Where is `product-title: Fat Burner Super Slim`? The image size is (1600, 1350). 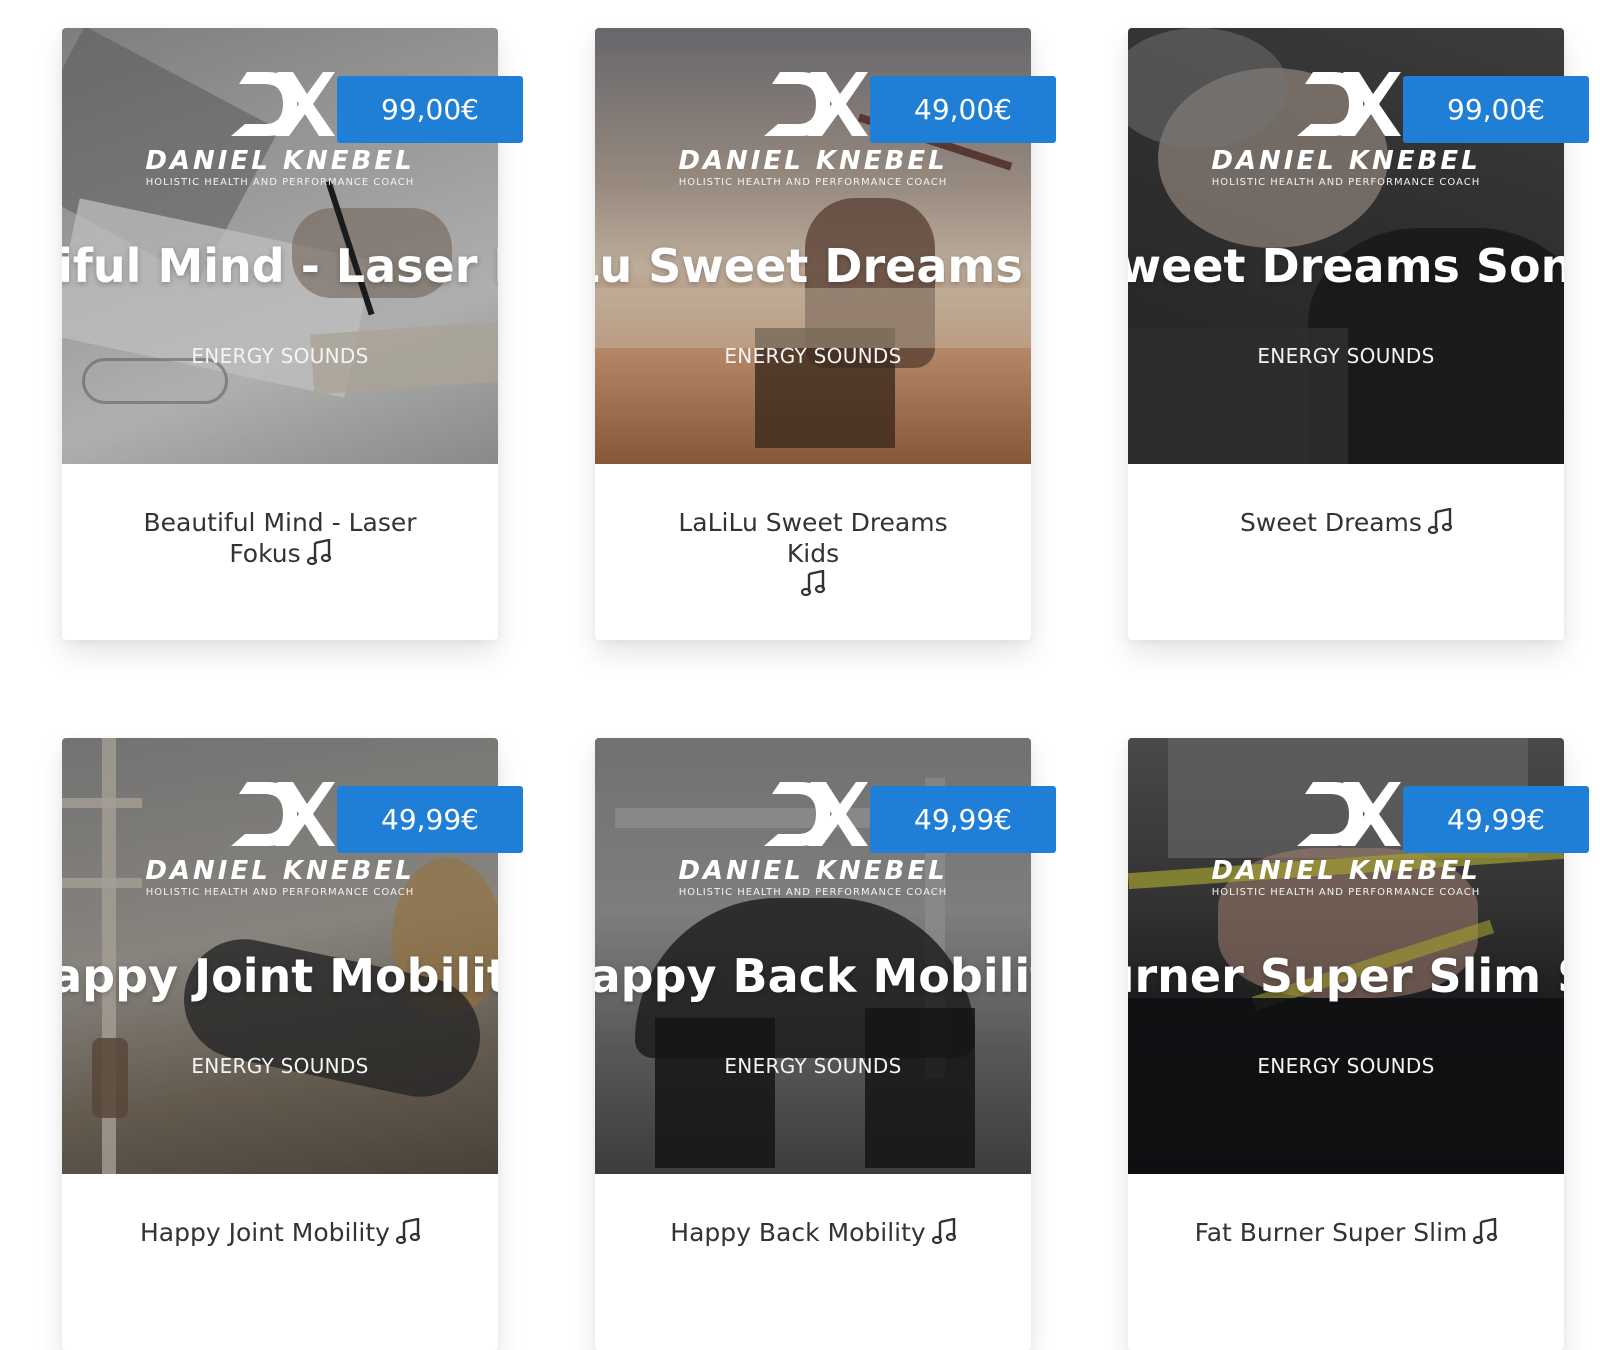
product-title: Fat Burner Super Slim is located at coordinates (1331, 1232).